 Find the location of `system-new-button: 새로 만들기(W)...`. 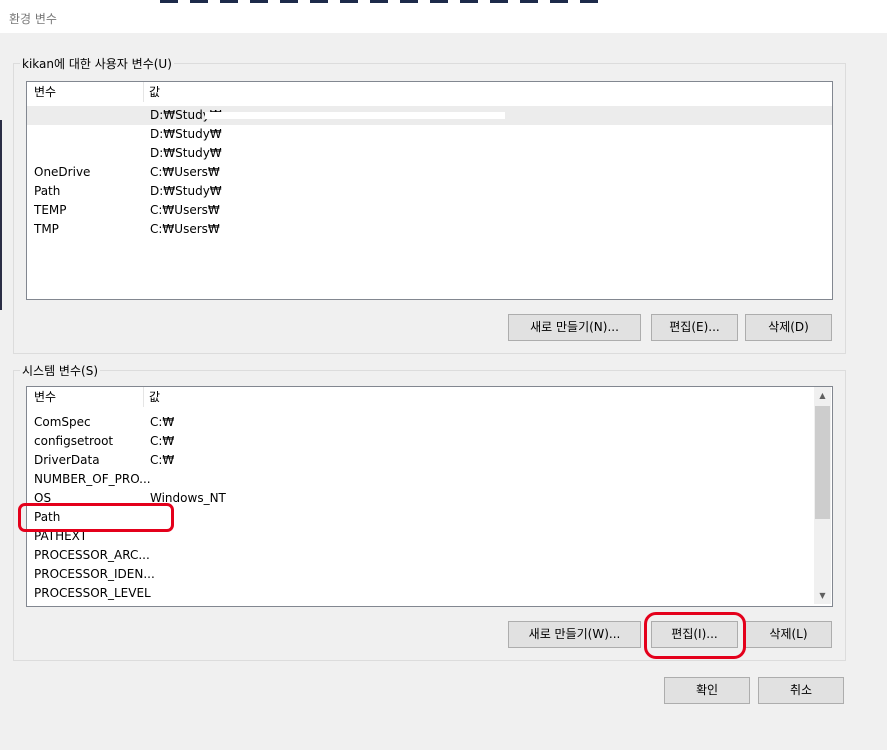

system-new-button: 새로 만들기(W)... is located at coordinates (574, 634).